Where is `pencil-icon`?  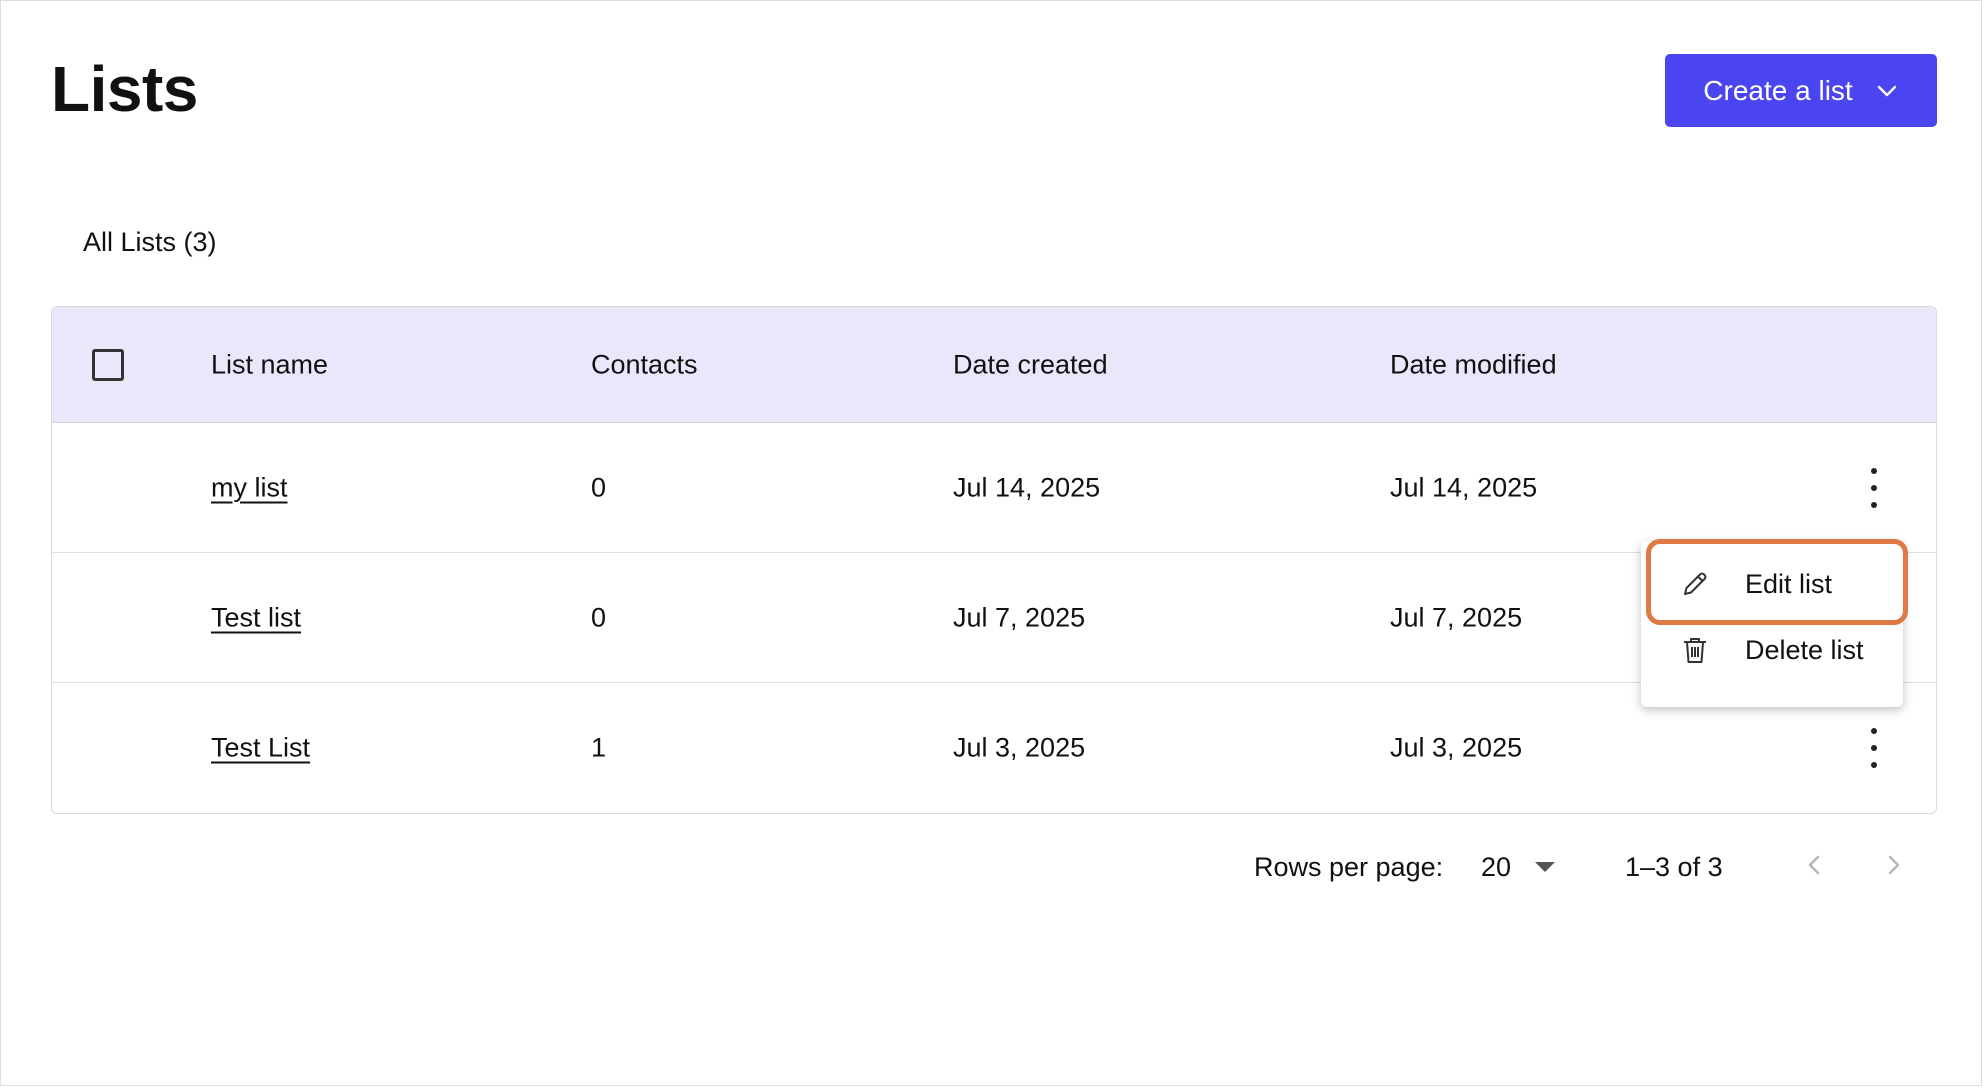 pencil-icon is located at coordinates (1695, 584).